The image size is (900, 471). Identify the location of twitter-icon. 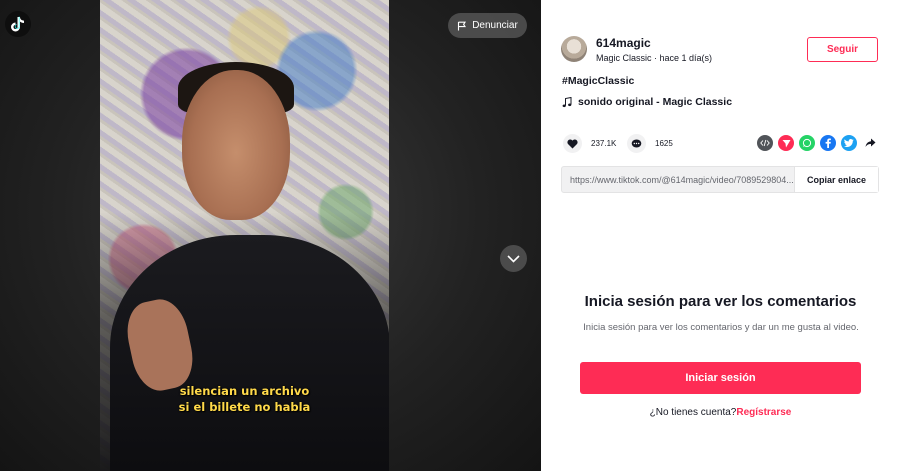
(849, 143).